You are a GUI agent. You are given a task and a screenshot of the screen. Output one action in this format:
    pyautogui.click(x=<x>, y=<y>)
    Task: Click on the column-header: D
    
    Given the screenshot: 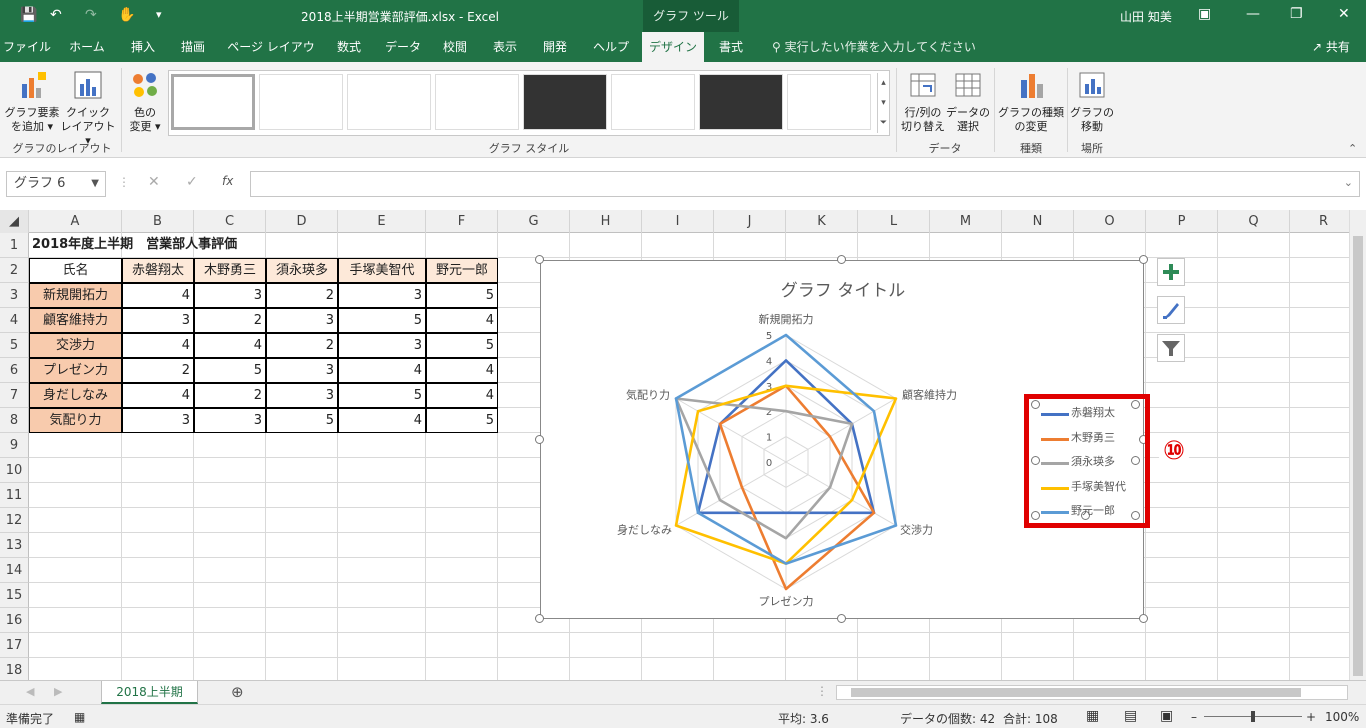 What is the action you would take?
    pyautogui.click(x=302, y=221)
    